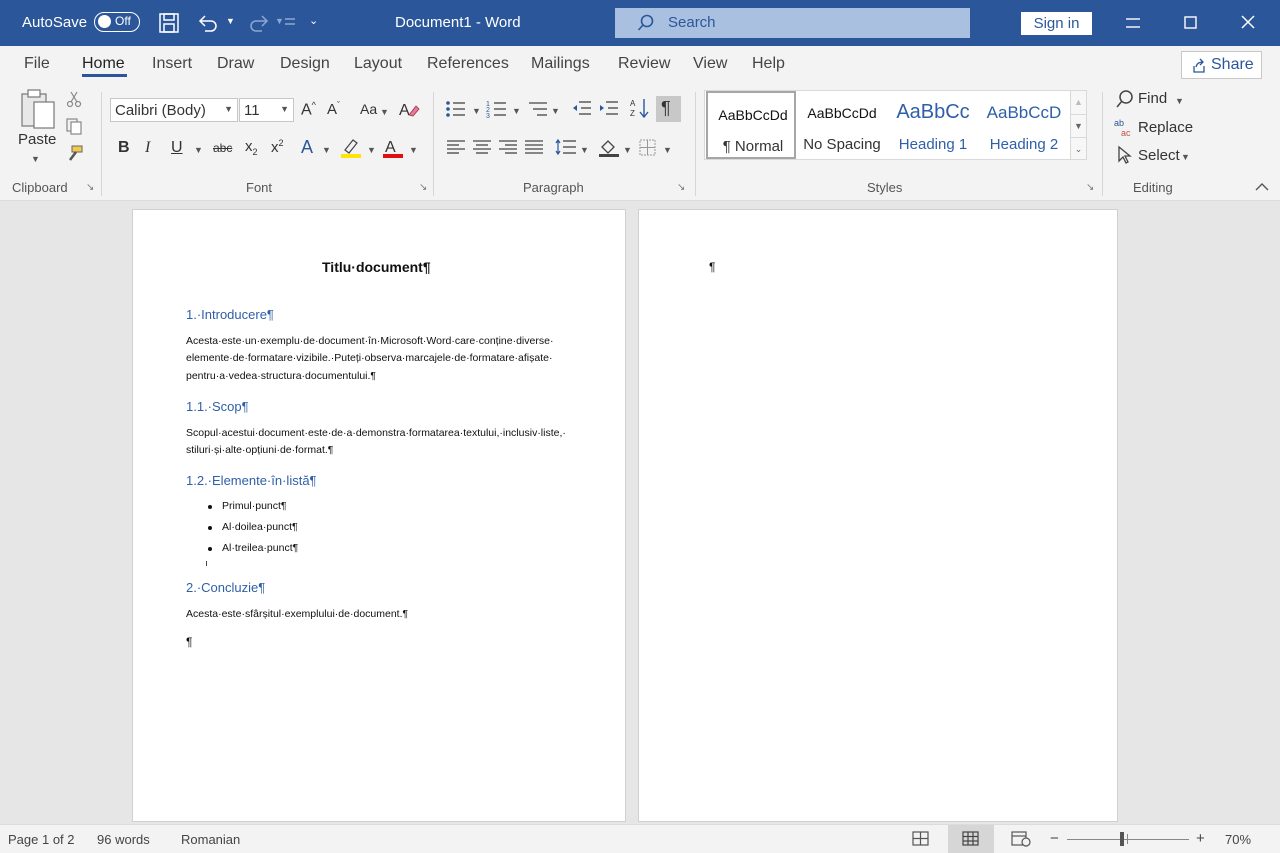  I want to click on collapse-ribbon-icon, so click(1262, 187).